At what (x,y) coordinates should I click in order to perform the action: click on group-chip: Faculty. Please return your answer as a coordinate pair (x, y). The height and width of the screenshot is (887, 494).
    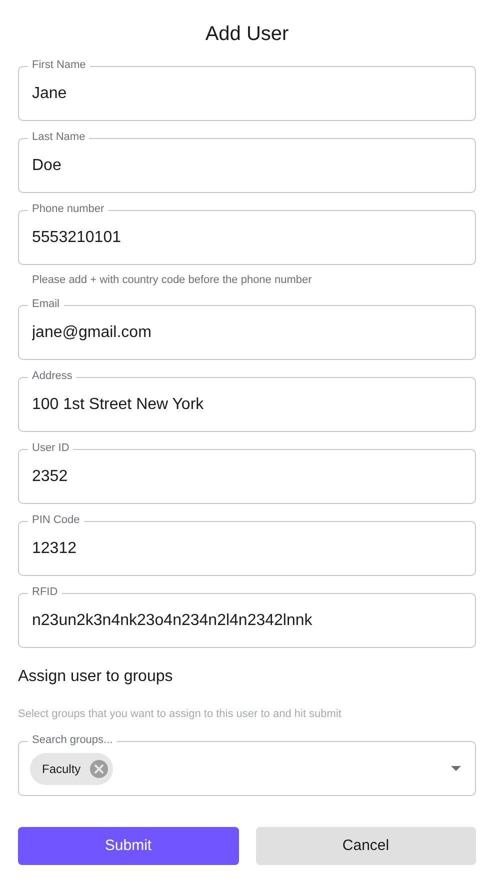
    Looking at the image, I should click on (71, 768).